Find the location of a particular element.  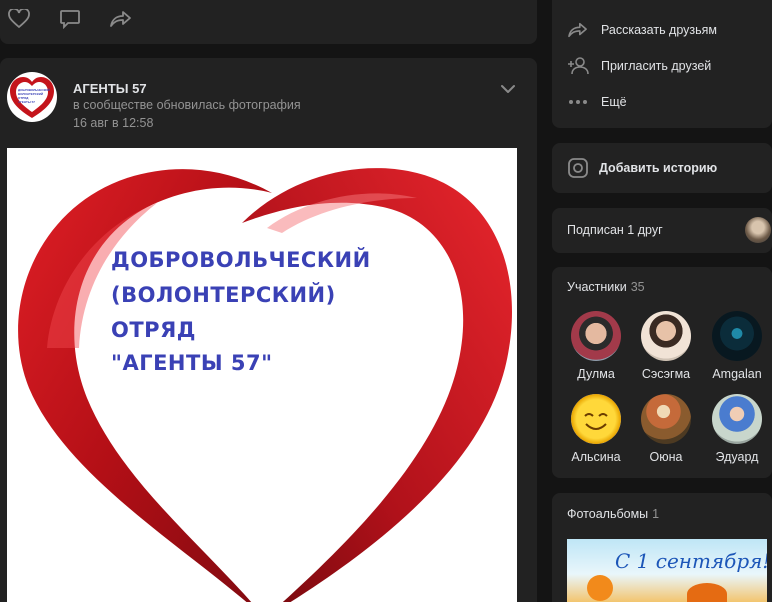

member-item: Эдуард is located at coordinates (737, 429).